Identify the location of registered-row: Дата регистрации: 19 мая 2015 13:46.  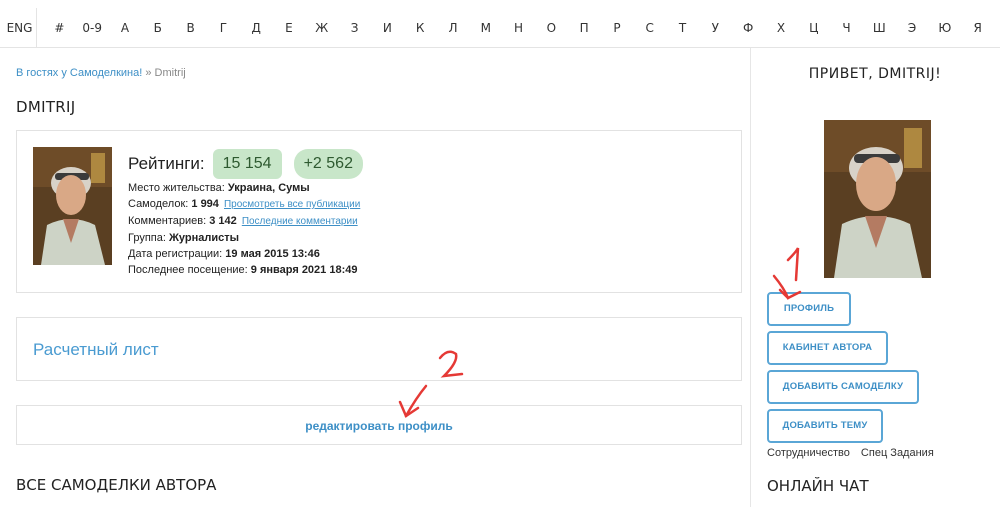
(224, 254).